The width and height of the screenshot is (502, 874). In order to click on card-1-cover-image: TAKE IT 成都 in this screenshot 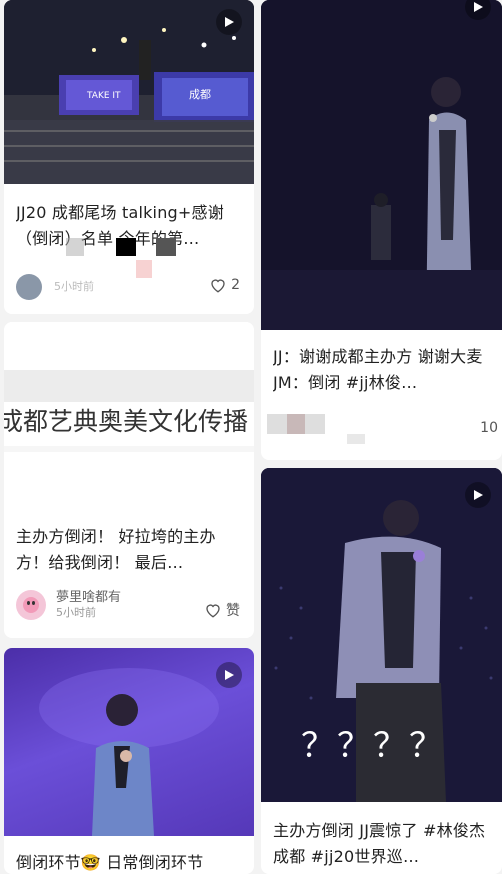, I will do `click(129, 92)`.